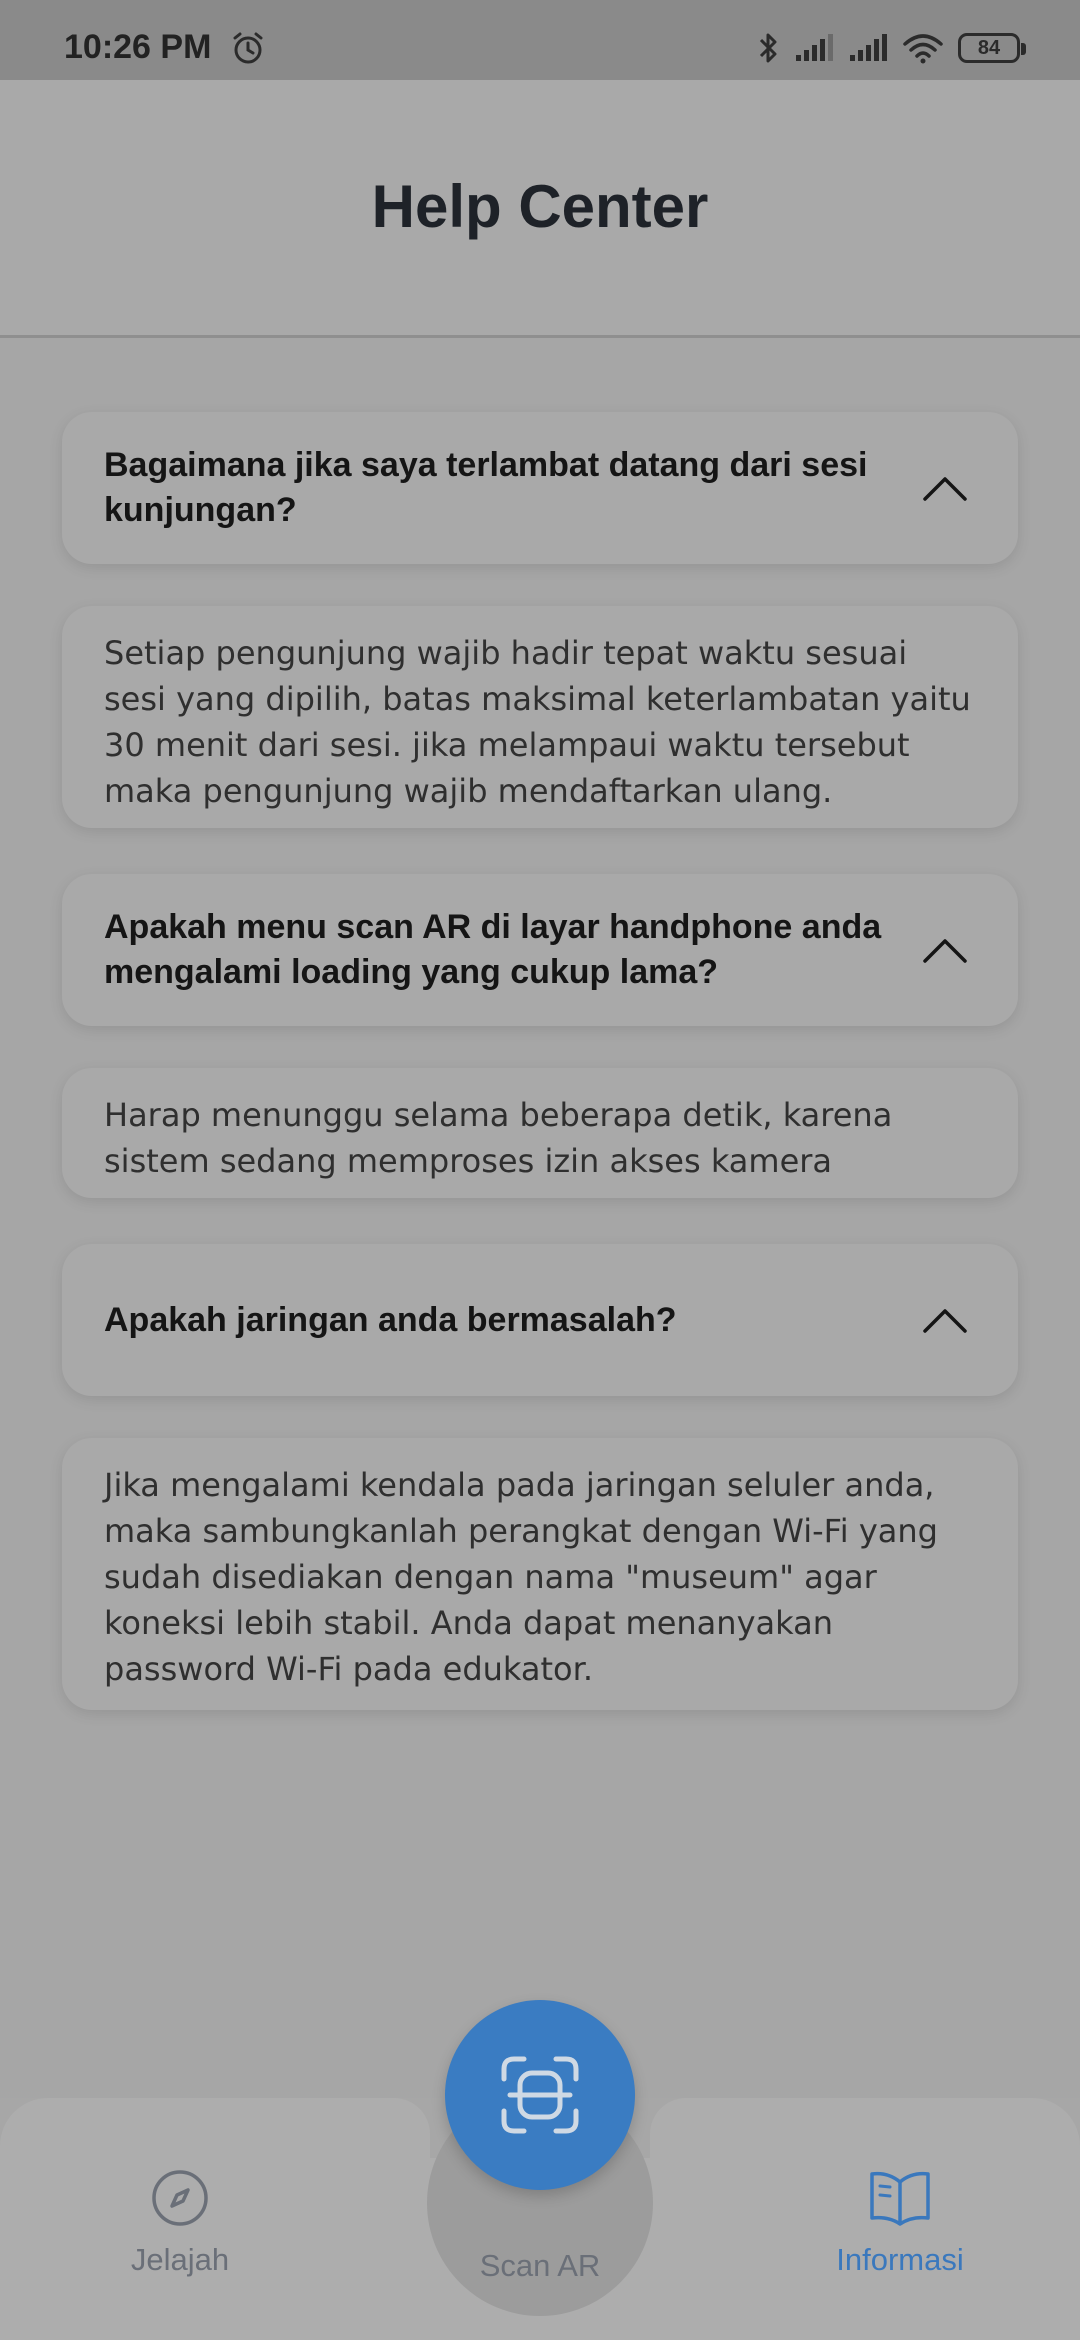 This screenshot has height=2340, width=1080. Describe the element at coordinates (180, 2259) in the screenshot. I see `nav-label-jelajah: Jelajah` at that location.